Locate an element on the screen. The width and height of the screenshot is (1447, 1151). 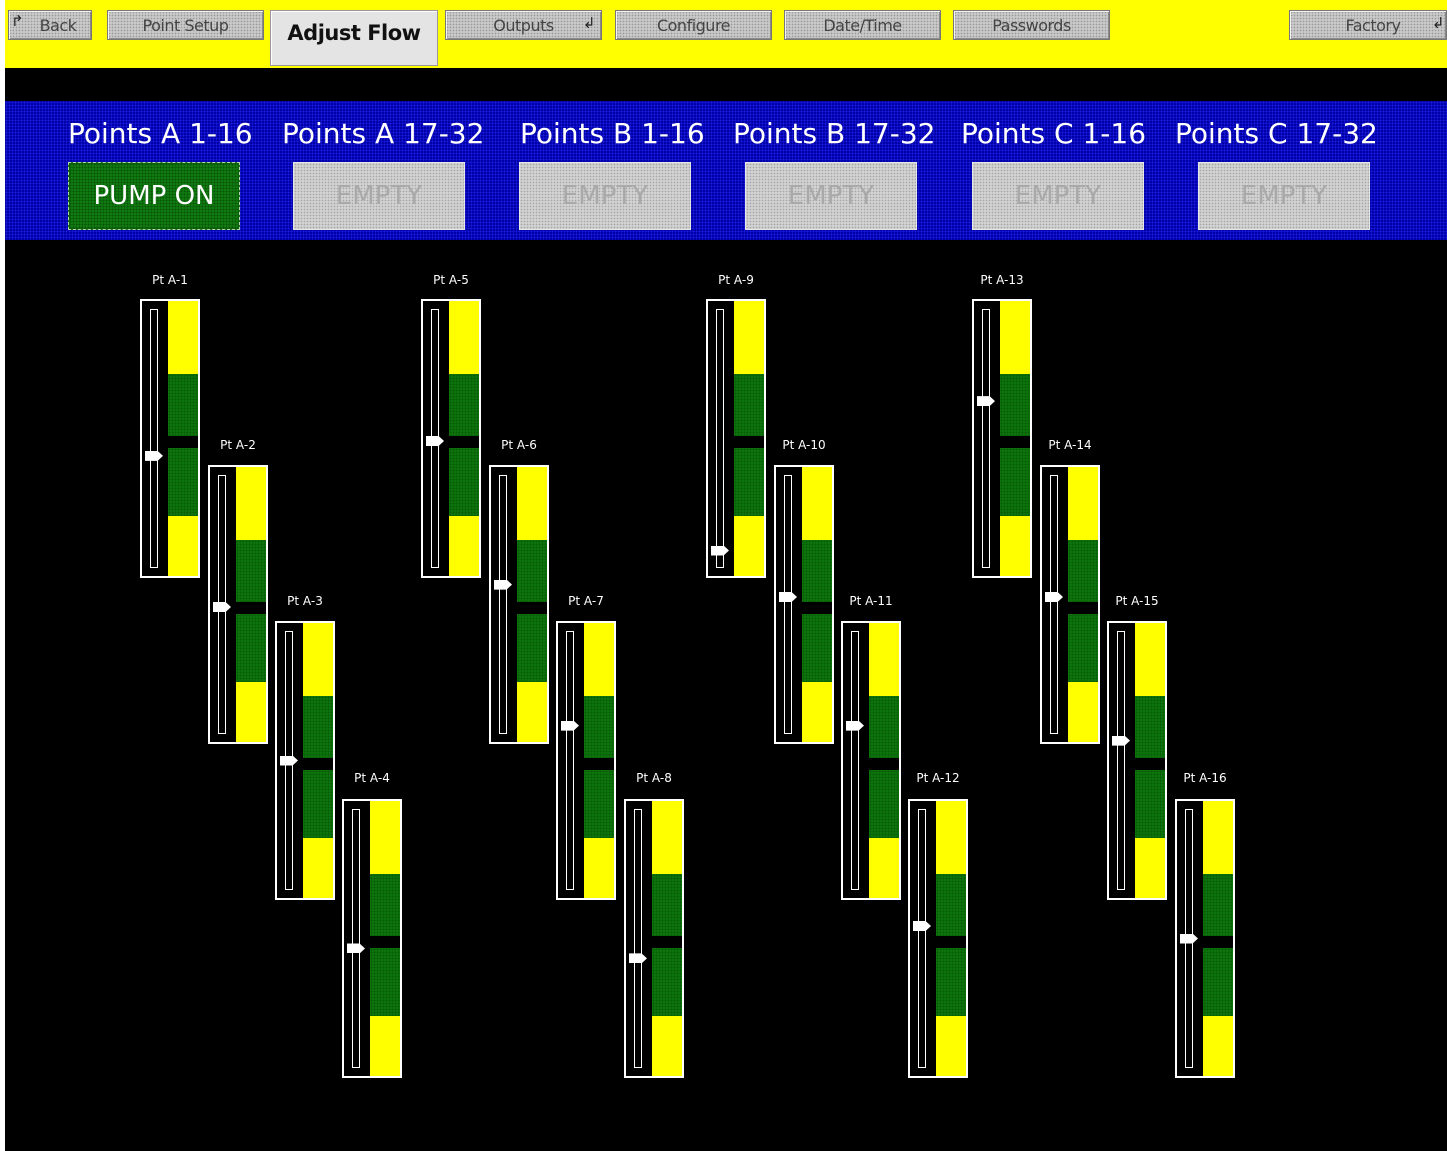
point-label: Pt A-13 is located at coordinates (1002, 280).